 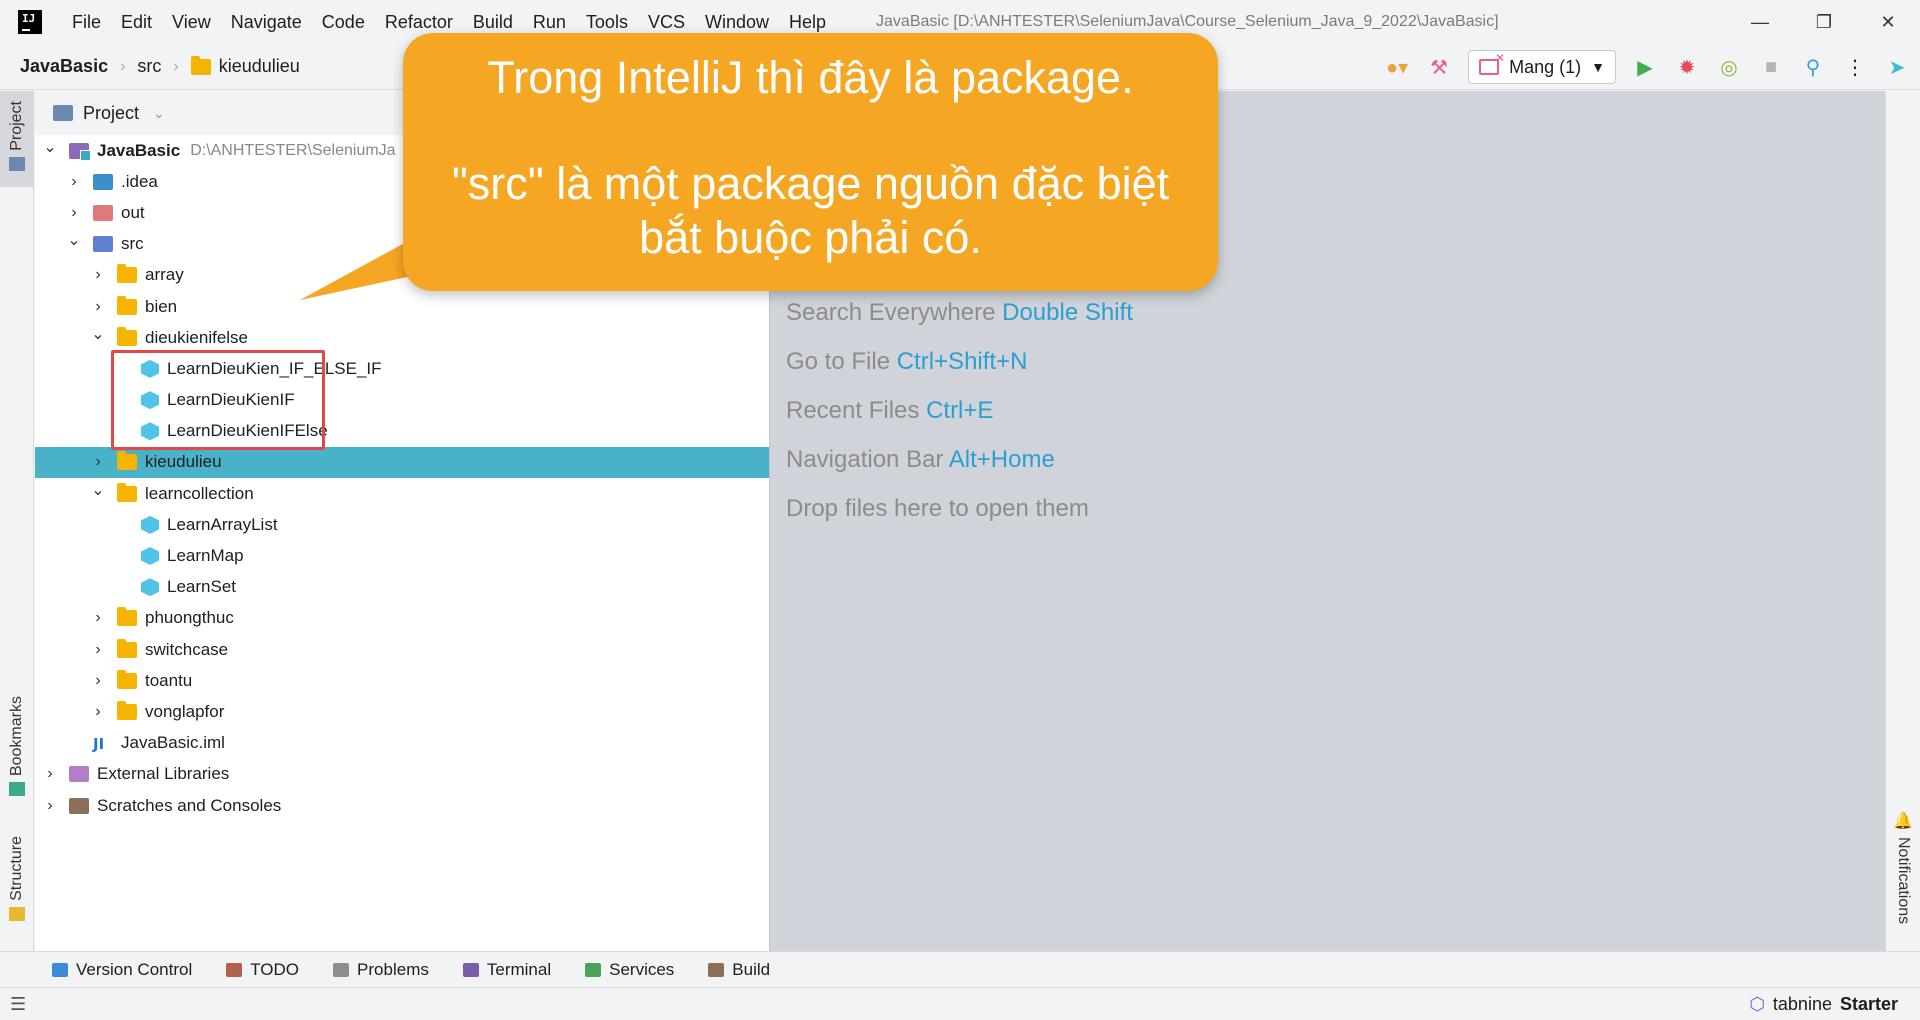 I want to click on tab-project: Project, so click(x=17, y=139).